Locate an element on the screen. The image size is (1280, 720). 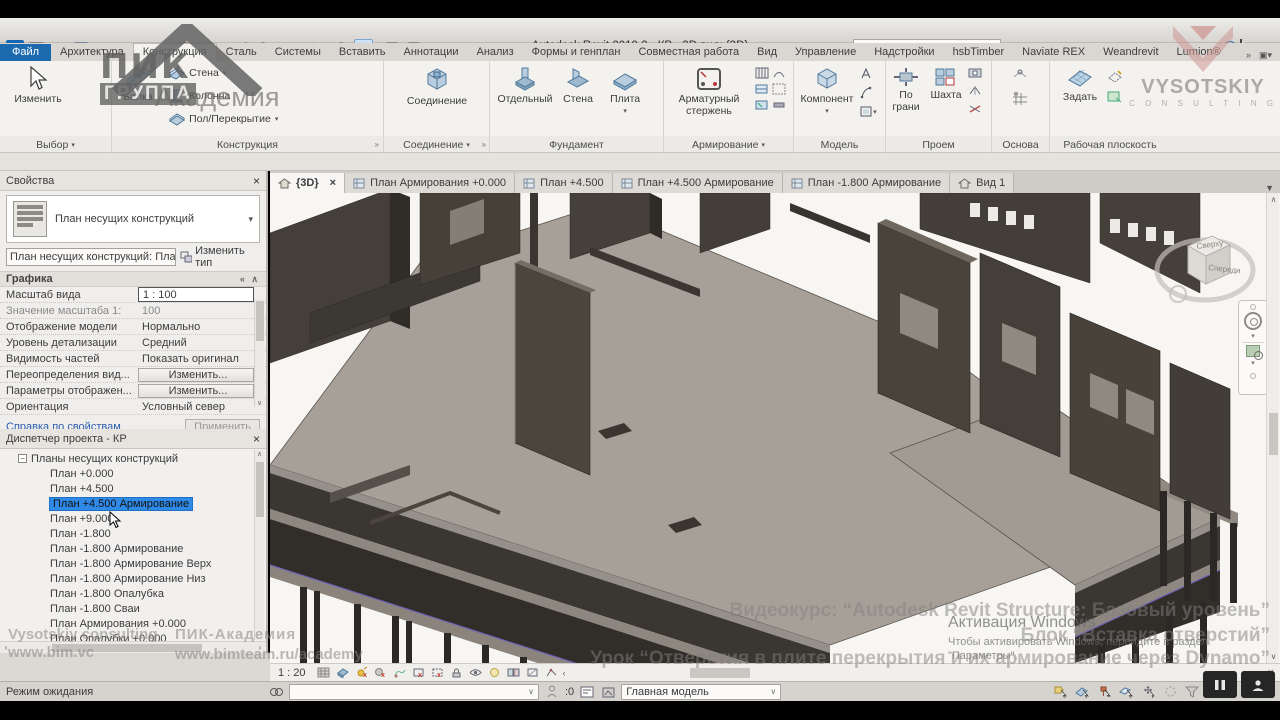
caption-connection: Соединение ▾» is located at coordinates (437, 144).